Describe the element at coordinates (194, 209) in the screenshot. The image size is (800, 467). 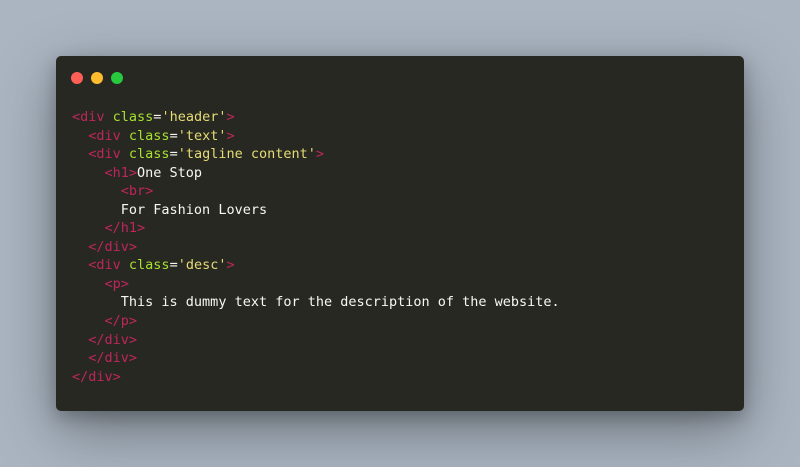
I see `code-token-txt: For Fashion Lovers` at that location.